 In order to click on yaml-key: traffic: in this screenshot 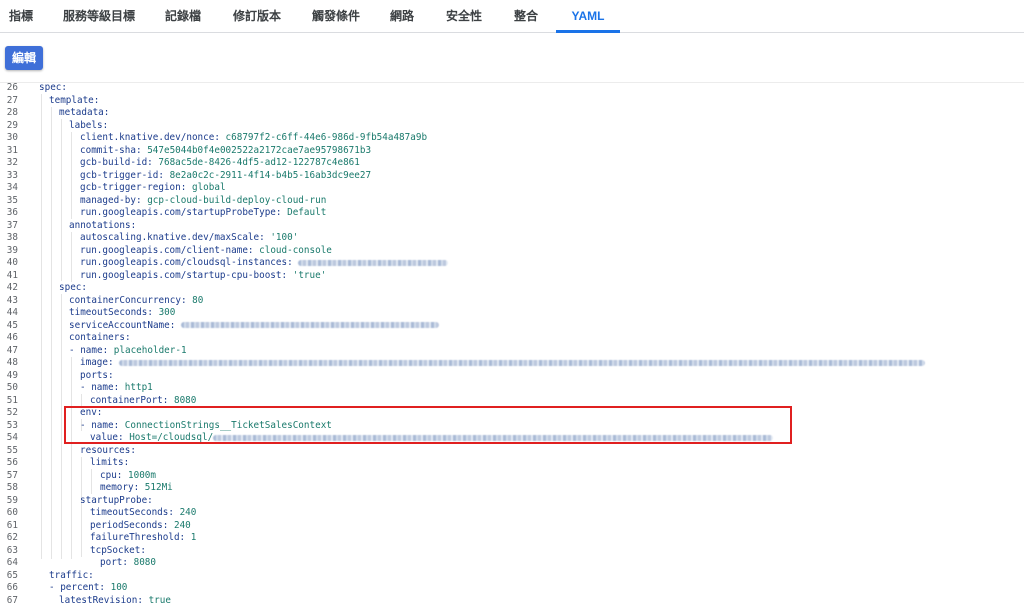, I will do `click(71, 575)`.